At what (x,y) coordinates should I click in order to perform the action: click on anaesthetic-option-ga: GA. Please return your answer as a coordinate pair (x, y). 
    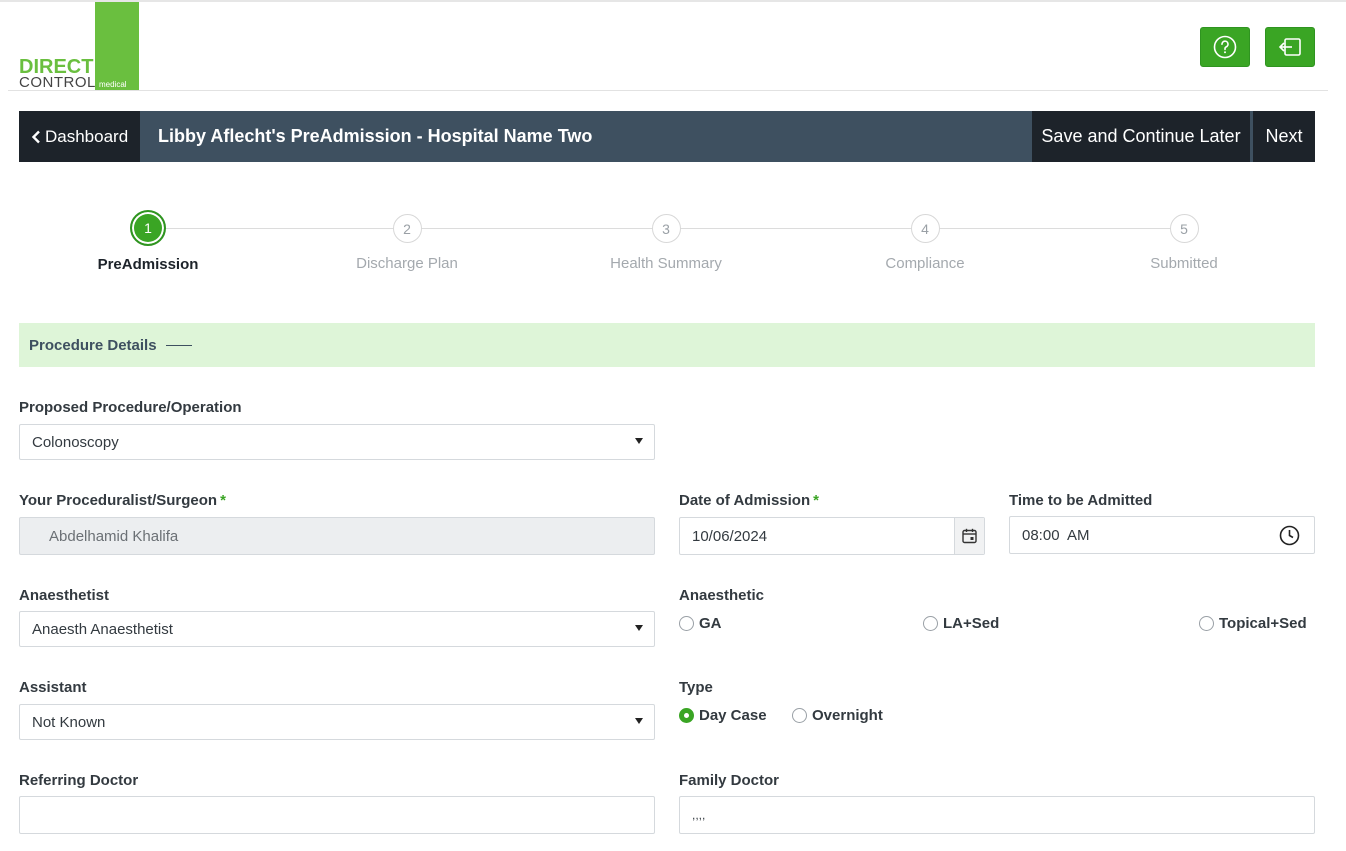
    Looking at the image, I should click on (700, 623).